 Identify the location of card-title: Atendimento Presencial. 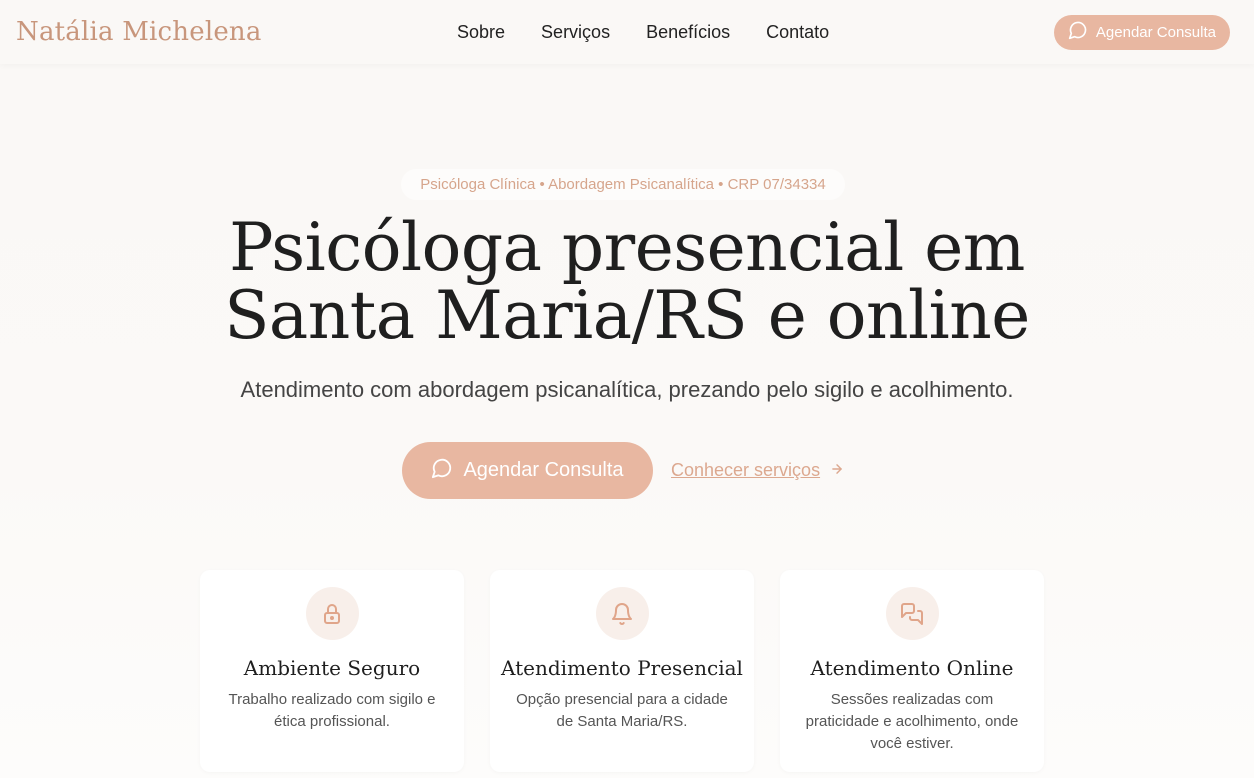
(622, 668).